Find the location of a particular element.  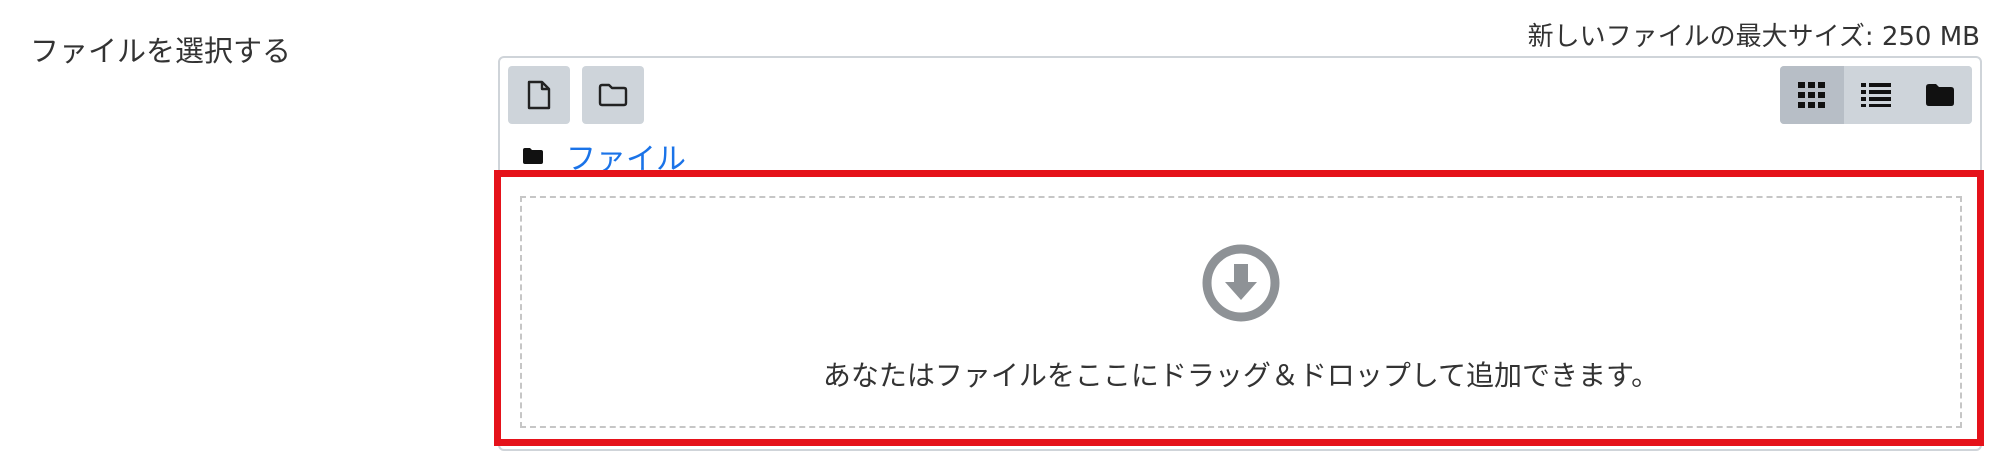

add-file-button is located at coordinates (539, 95).